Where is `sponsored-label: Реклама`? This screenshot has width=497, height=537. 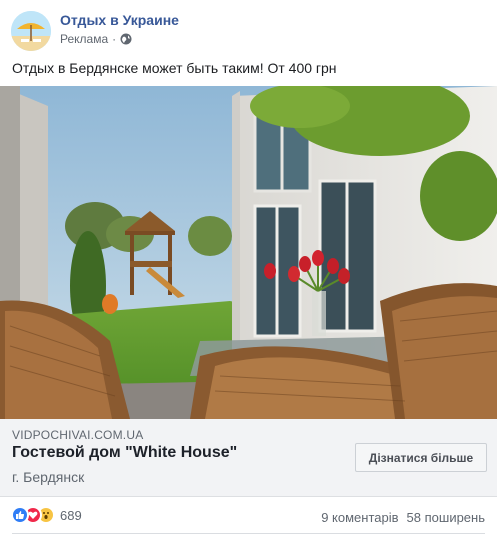 sponsored-label: Реклама is located at coordinates (84, 39).